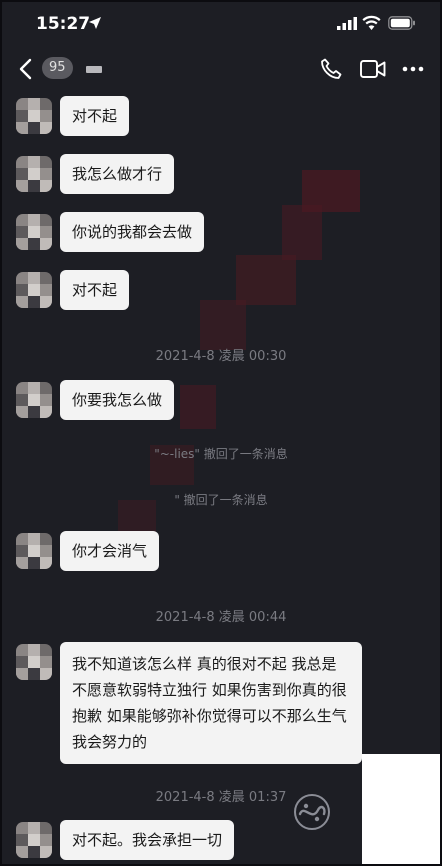 The width and height of the screenshot is (442, 866). Describe the element at coordinates (26, 69) in the screenshot. I see `back-icon` at that location.